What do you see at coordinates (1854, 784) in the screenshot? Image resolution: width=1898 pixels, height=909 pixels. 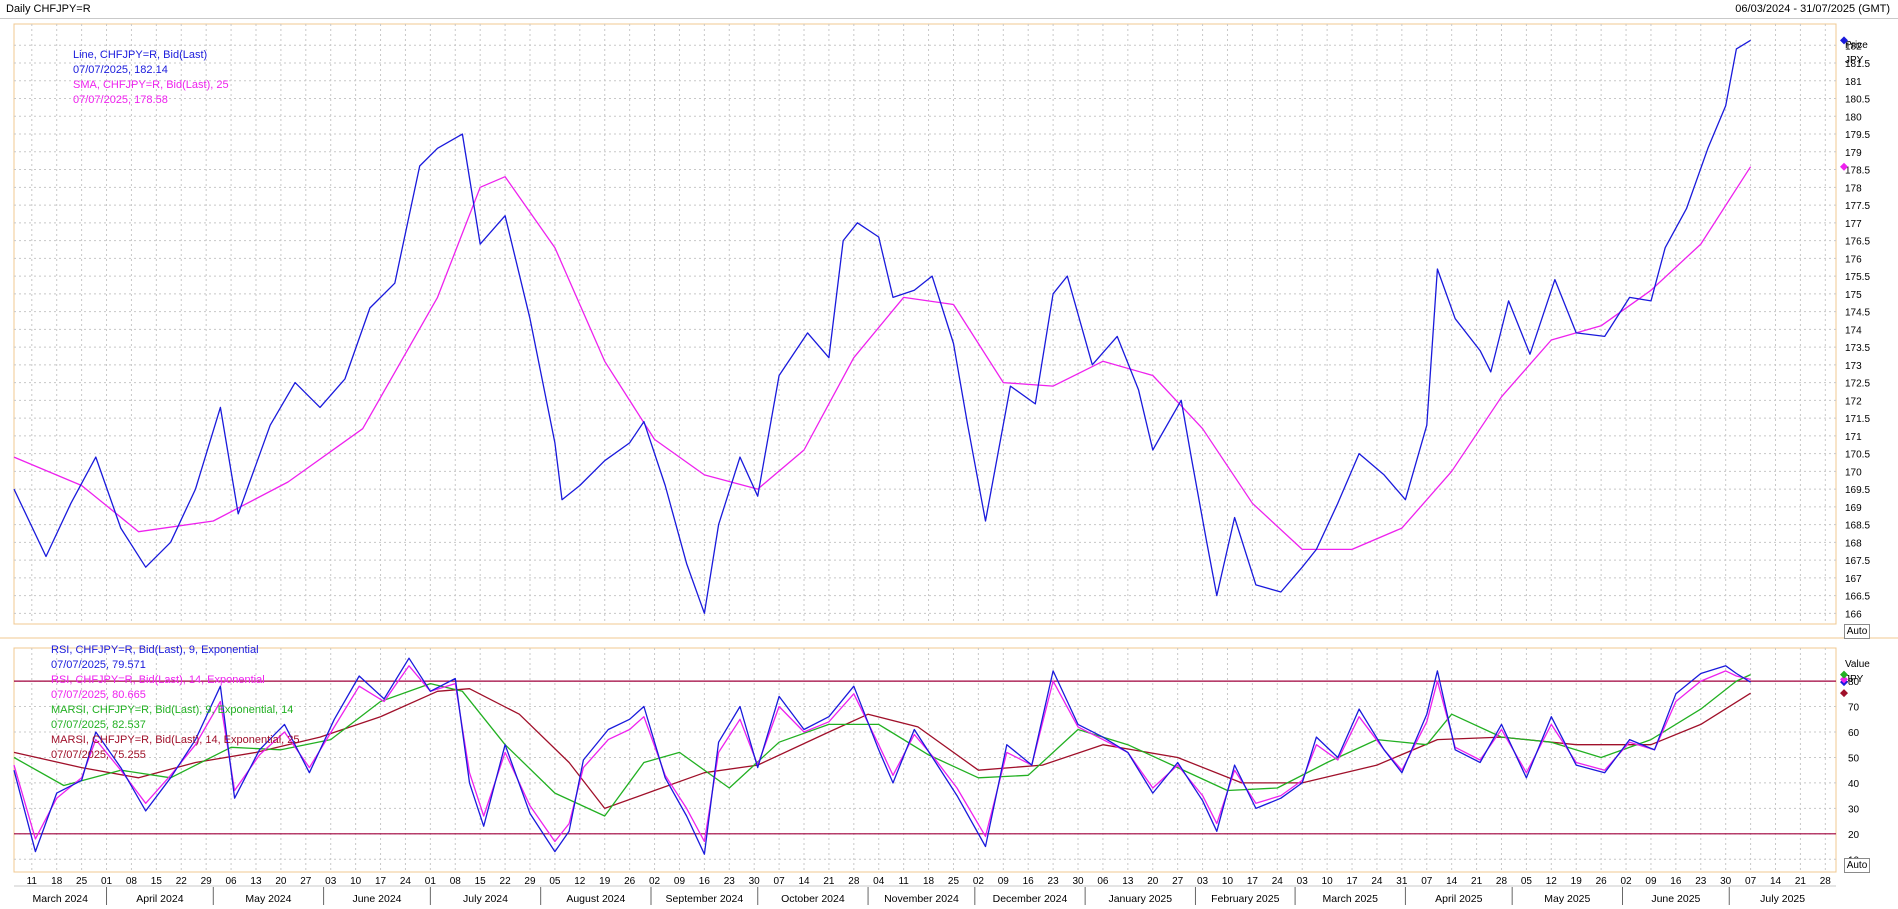 I see `value-tick-label: 40` at bounding box center [1854, 784].